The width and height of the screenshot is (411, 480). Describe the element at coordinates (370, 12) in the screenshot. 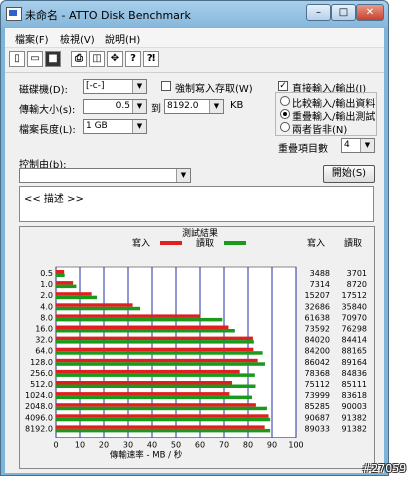

I see `close-button: ✕` at that location.